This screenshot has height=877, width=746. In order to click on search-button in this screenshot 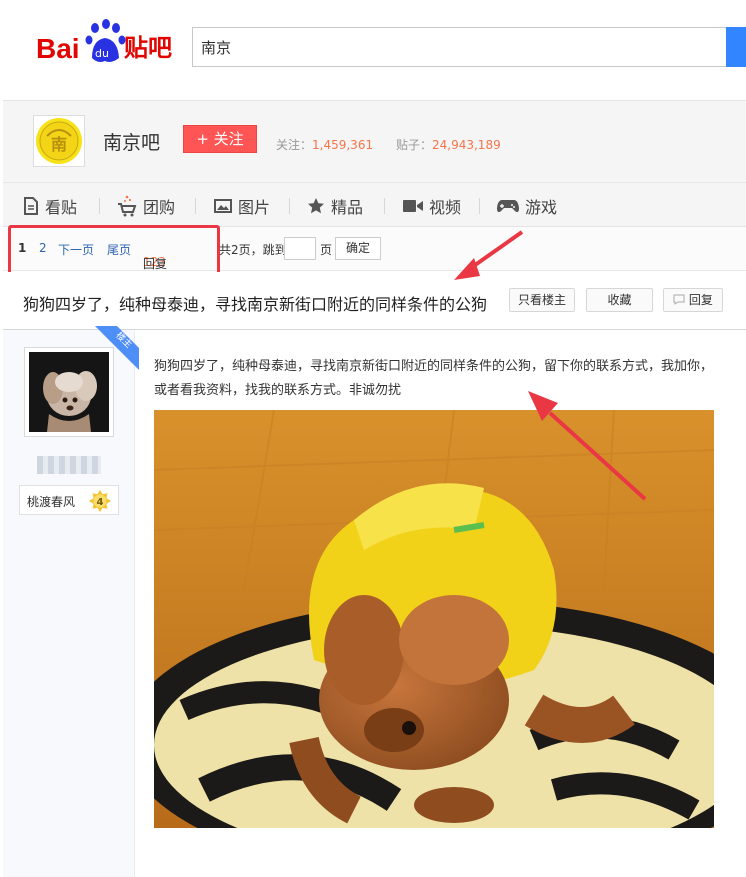, I will do `click(736, 47)`.